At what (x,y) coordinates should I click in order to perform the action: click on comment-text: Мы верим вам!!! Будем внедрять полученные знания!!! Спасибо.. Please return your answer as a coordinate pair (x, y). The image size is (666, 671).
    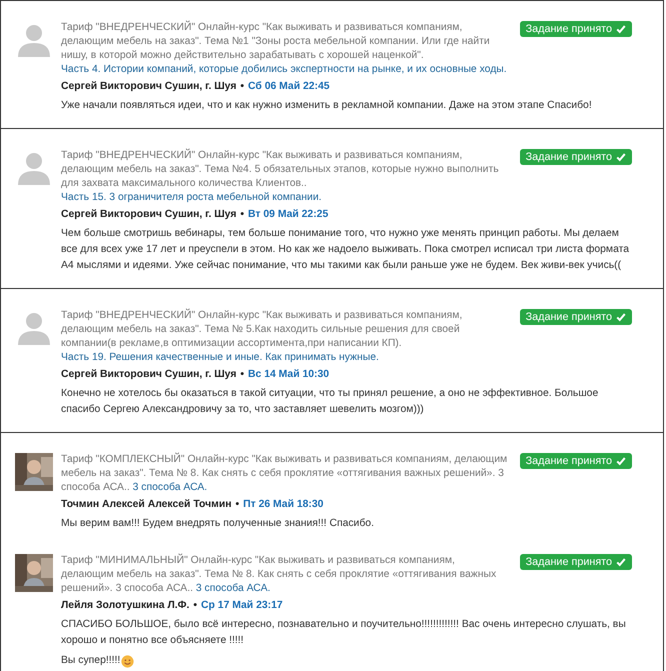
    Looking at the image, I should click on (217, 524).